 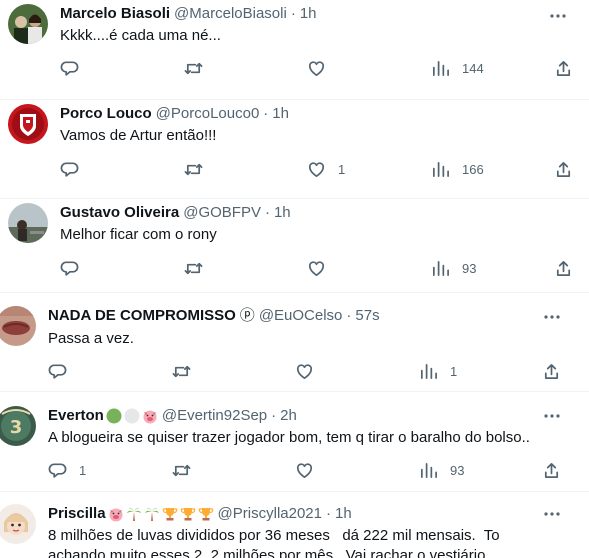 What do you see at coordinates (114, 416) in the screenshot?
I see `green-circle-icon` at bounding box center [114, 416].